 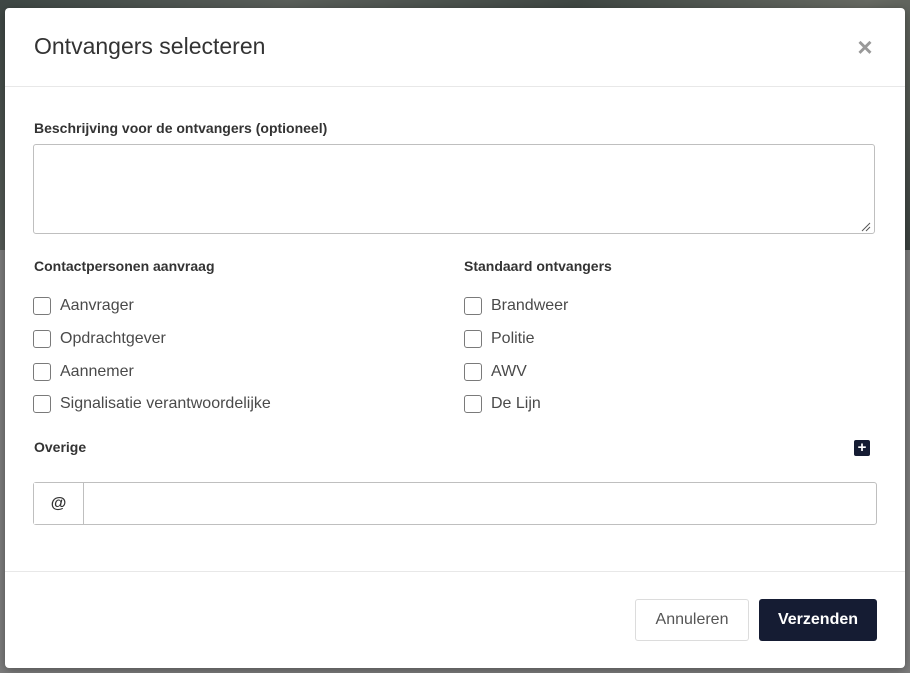 I want to click on description-textarea, so click(x=454, y=189).